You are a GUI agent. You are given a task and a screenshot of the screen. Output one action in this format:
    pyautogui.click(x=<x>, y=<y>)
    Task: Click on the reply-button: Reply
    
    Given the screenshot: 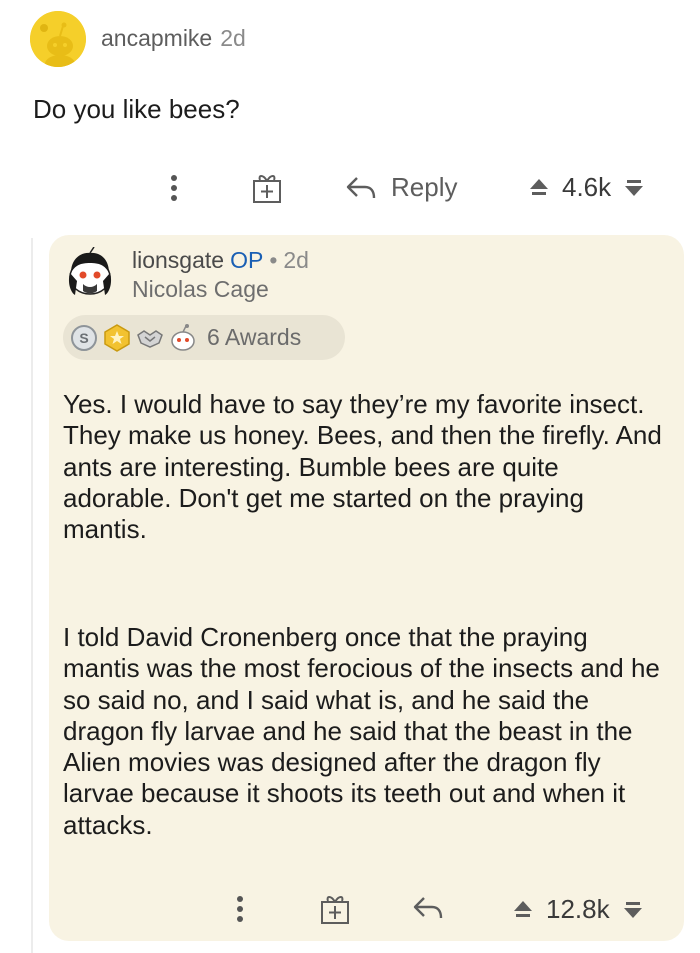 What is the action you would take?
    pyautogui.click(x=401, y=187)
    